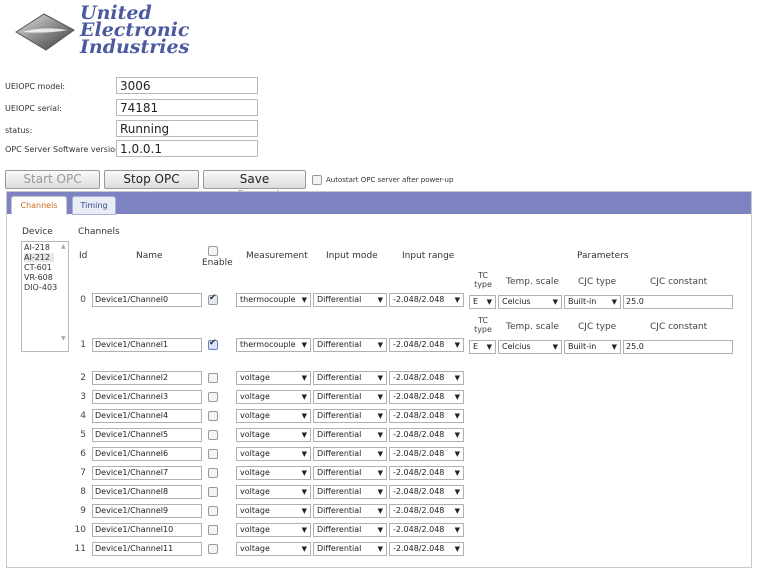 This screenshot has height=575, width=760. What do you see at coordinates (94, 205) in the screenshot?
I see `tab-timing: Timing` at bounding box center [94, 205].